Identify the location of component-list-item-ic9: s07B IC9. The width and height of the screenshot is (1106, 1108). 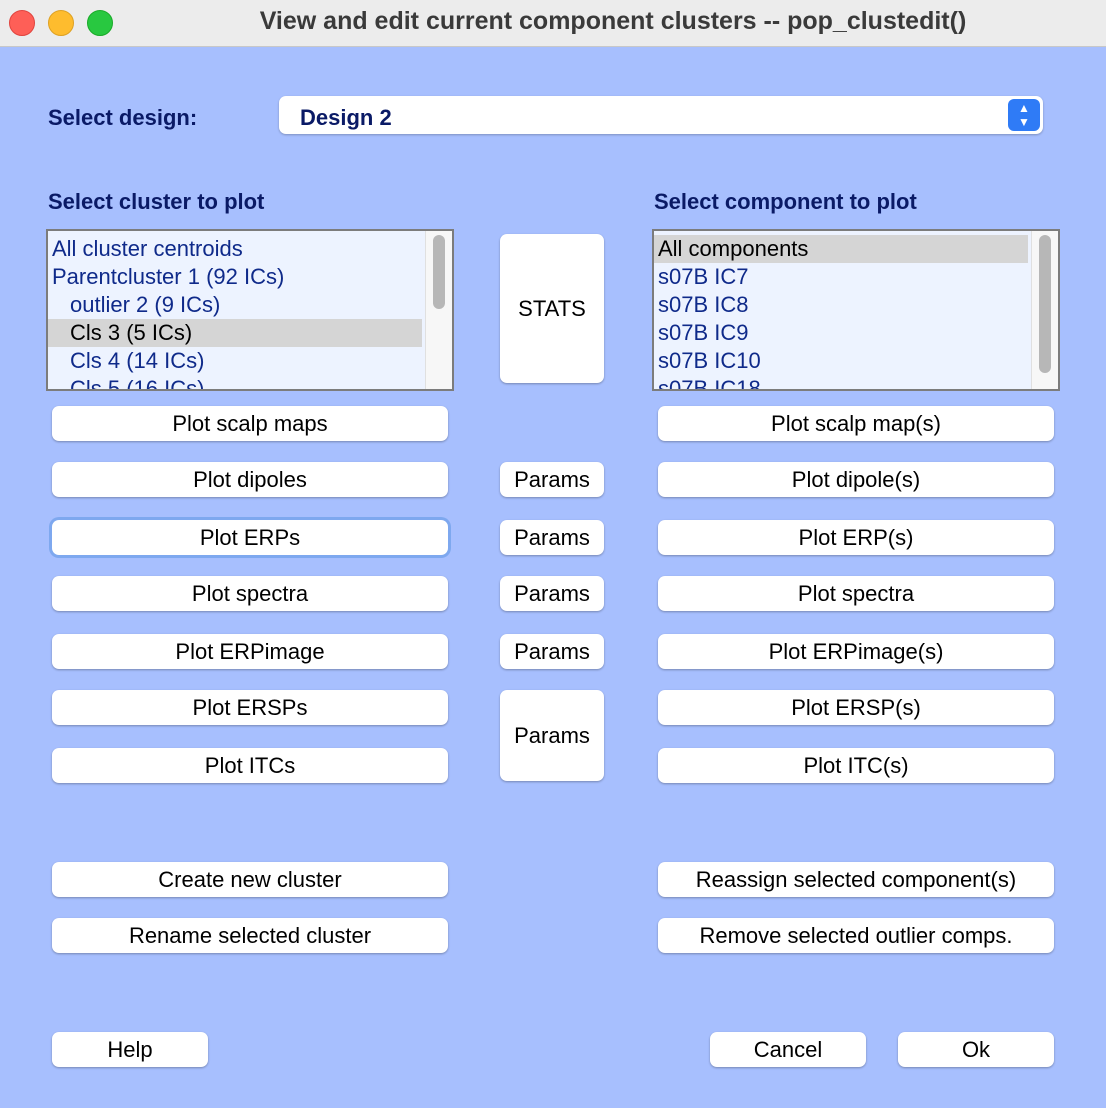
(841, 333).